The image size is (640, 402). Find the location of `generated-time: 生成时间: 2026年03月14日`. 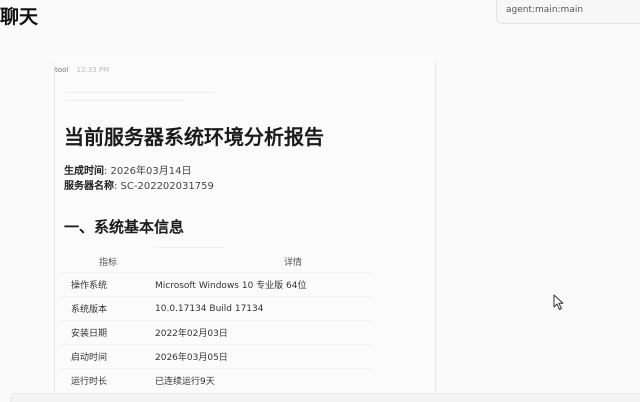

generated-time: 生成时间: 2026年03月14日 is located at coordinates (127, 169).